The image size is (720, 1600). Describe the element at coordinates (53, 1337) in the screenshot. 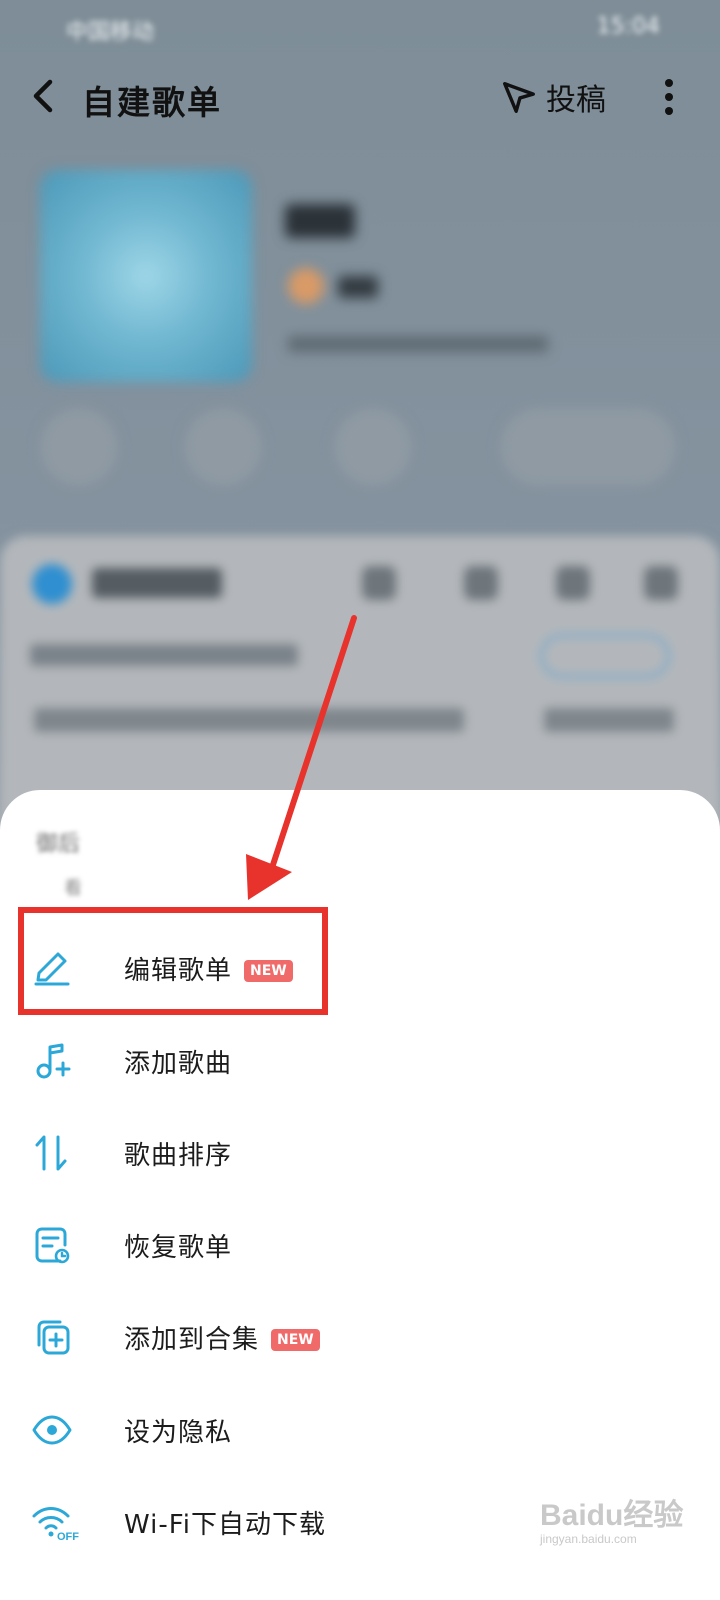

I see `add-to-collection-icon` at that location.